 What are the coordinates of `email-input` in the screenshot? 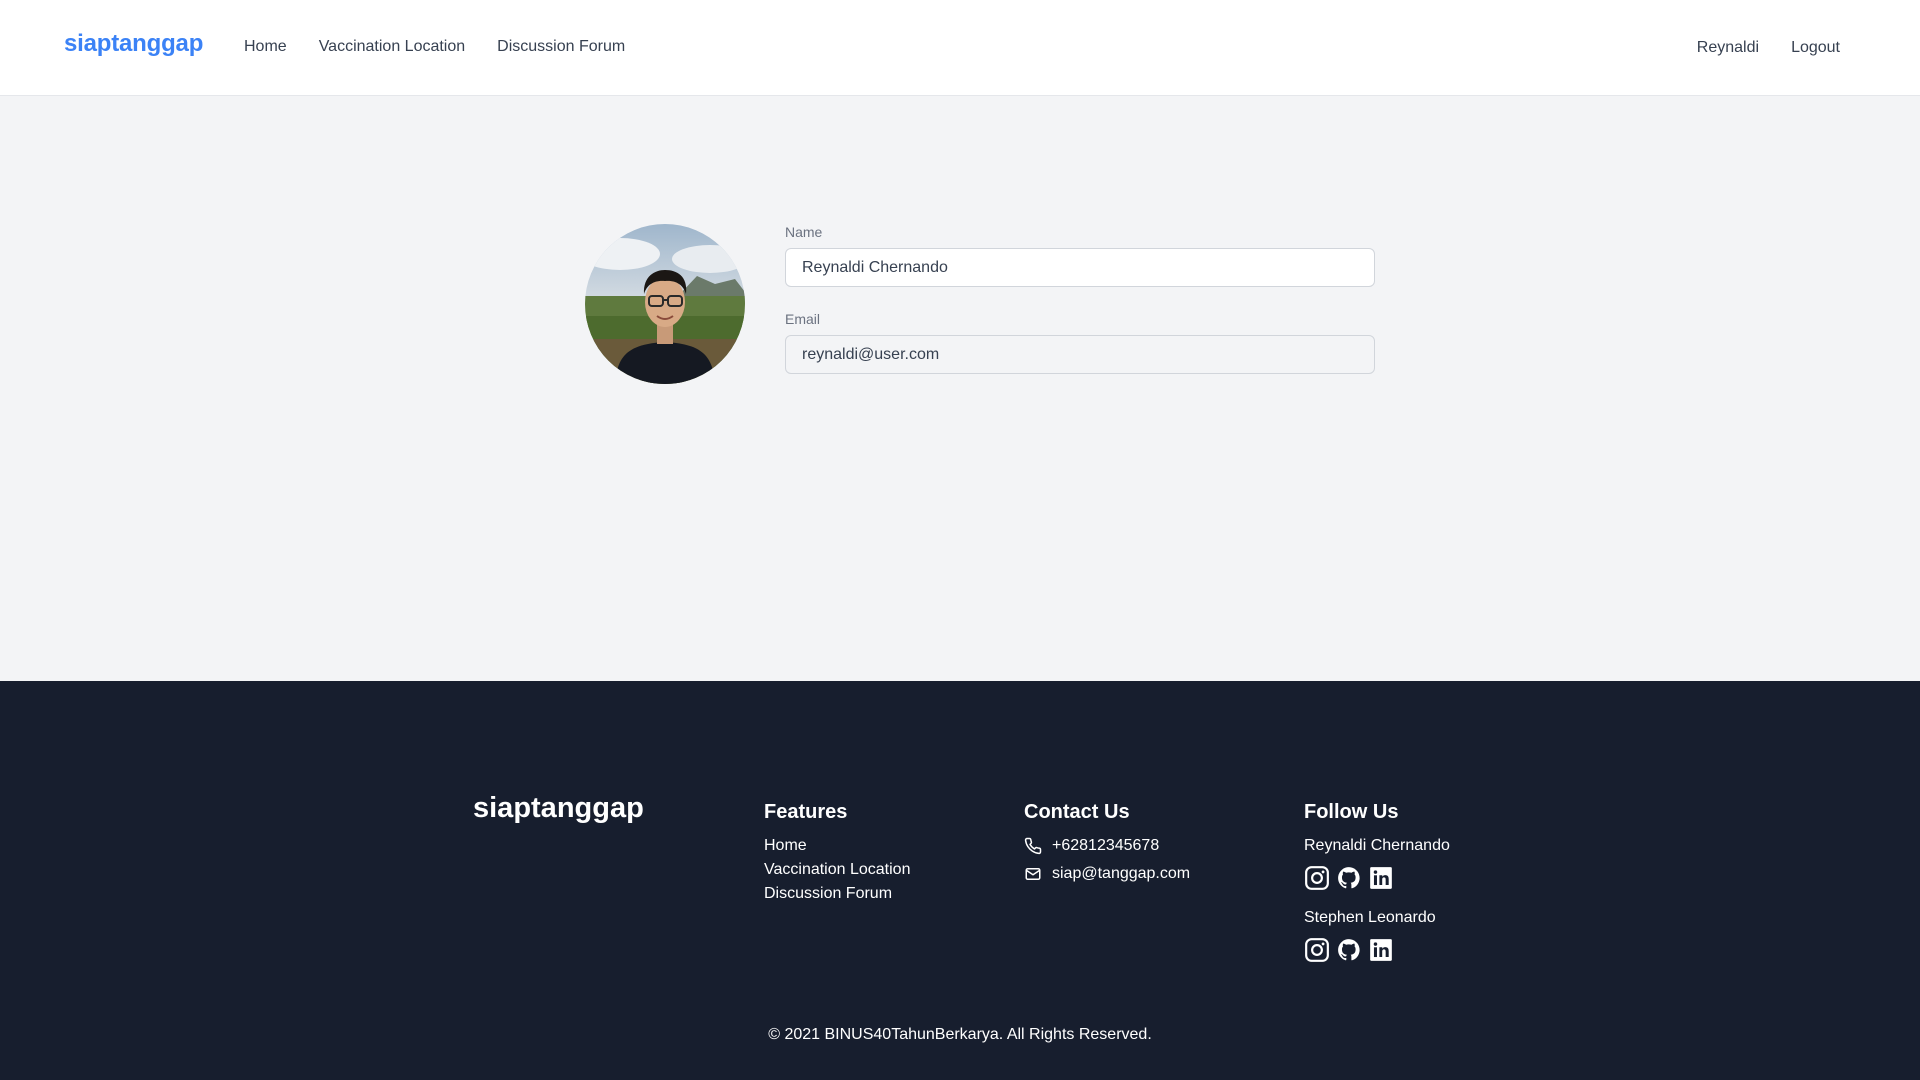 It's located at (1080, 354).